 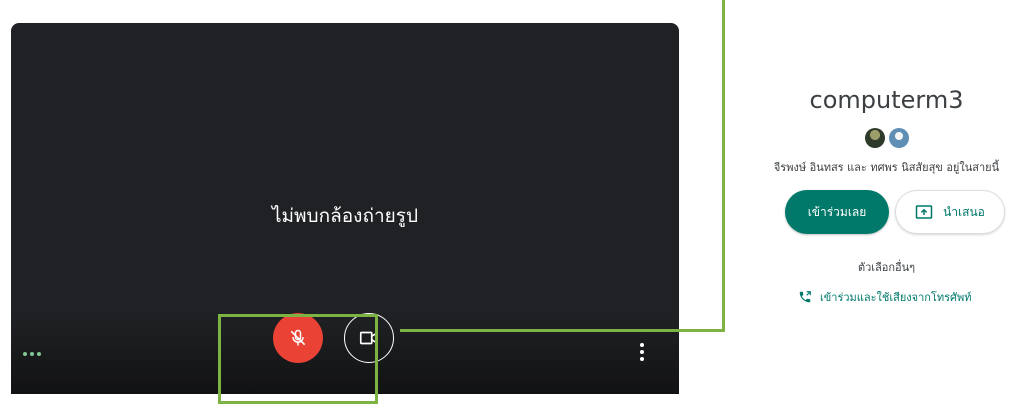 I want to click on participant-avatars, so click(x=887, y=138).